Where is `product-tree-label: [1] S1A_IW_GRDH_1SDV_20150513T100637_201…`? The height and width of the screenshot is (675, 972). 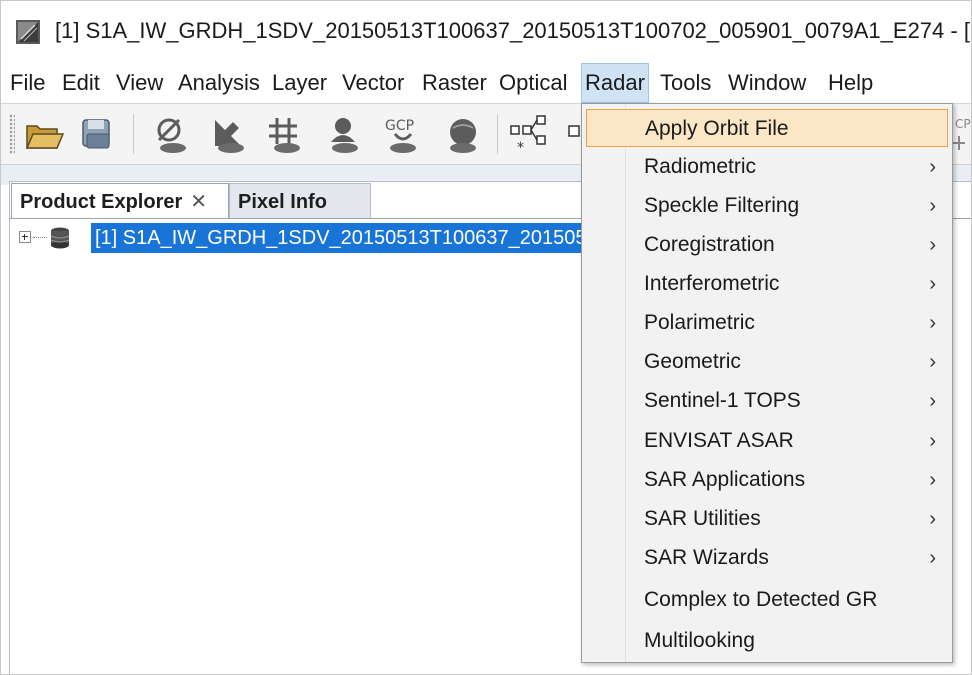
product-tree-label: [1] S1A_IW_GRDH_1SDV_20150513T100637_201… is located at coordinates (340, 238).